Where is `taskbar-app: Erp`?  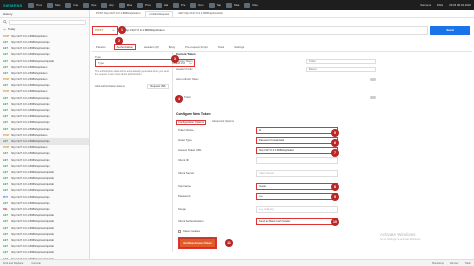
taskbar-app: Erp is located at coordinates (107, 5).